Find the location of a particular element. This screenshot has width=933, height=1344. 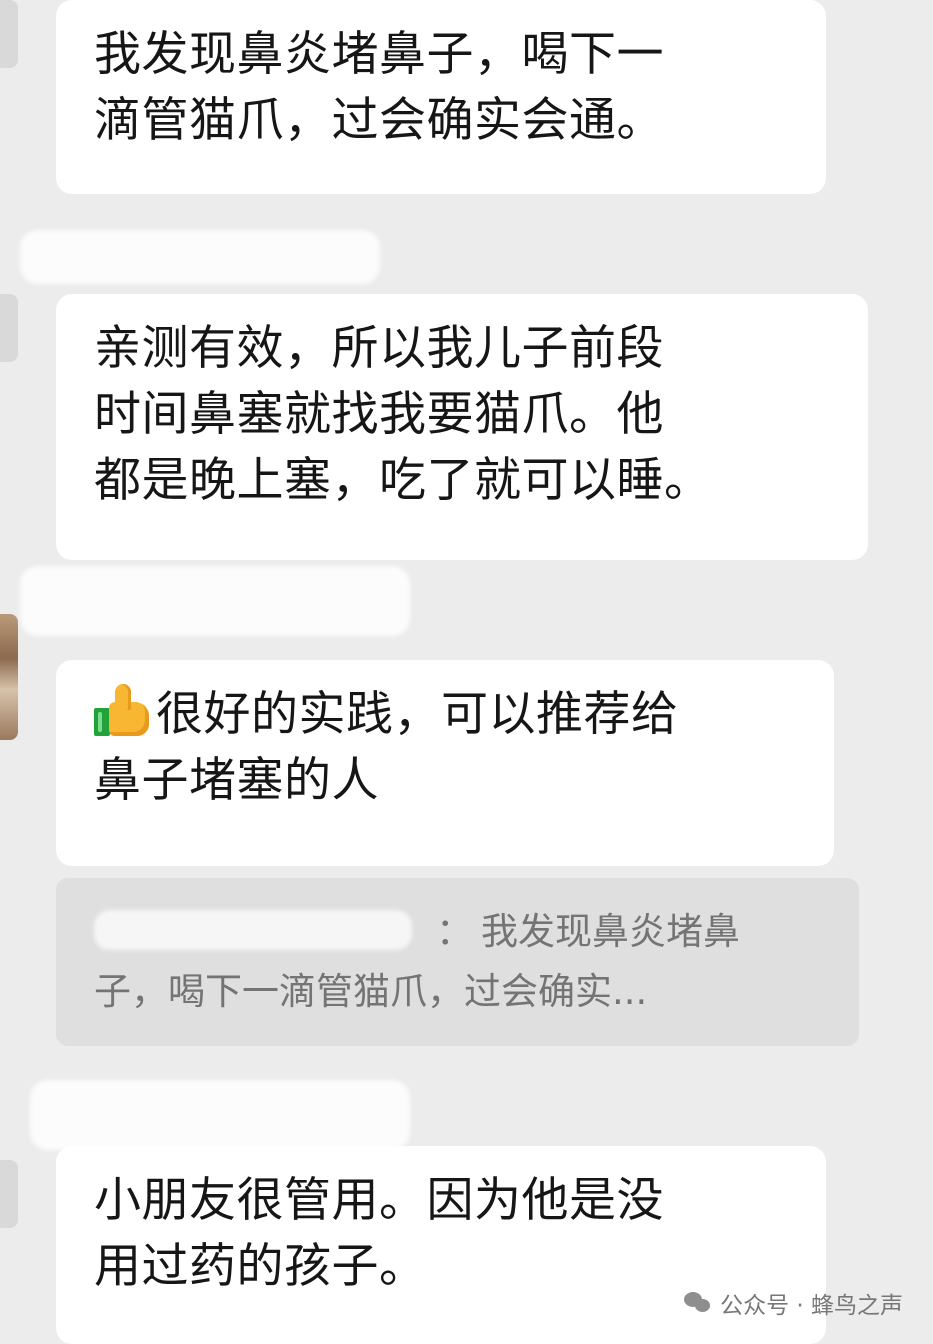

message-line: 时间鼻塞就找我要猫爪。他 is located at coordinates (379, 414).